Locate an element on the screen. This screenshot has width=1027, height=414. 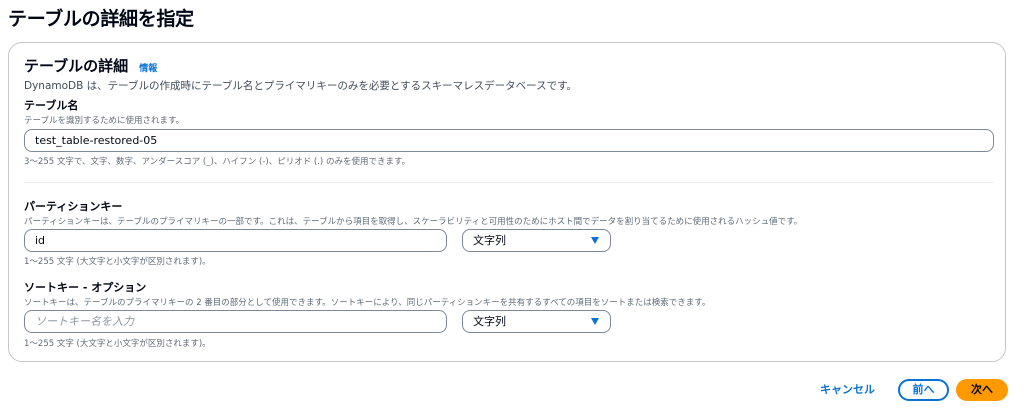
page-title: テーブルの詳細を指定 is located at coordinates (101, 19).